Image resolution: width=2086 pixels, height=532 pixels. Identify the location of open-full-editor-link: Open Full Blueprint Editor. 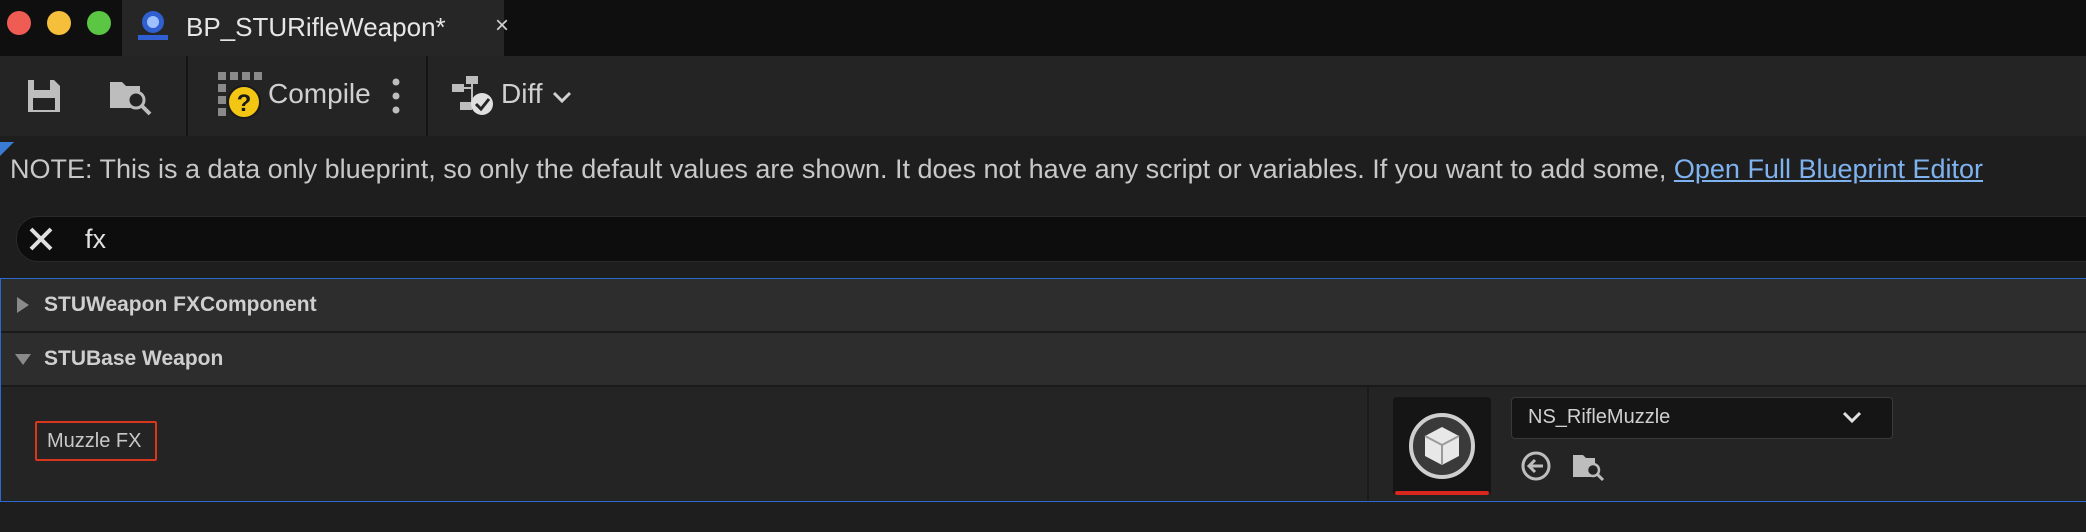
(1828, 169).